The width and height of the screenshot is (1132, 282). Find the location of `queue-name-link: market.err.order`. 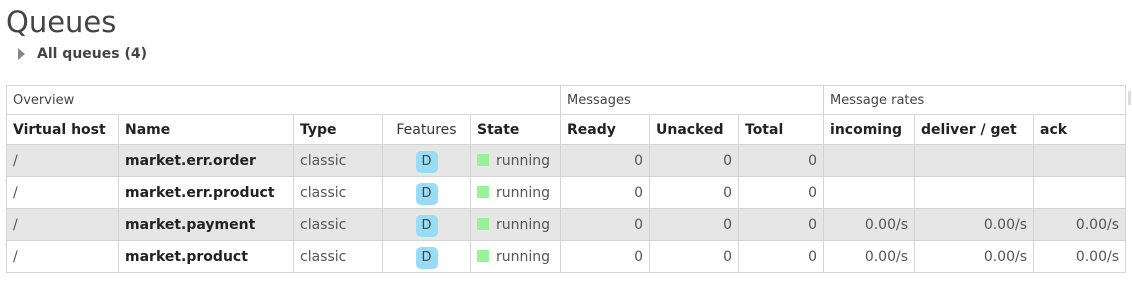

queue-name-link: market.err.order is located at coordinates (206, 160).